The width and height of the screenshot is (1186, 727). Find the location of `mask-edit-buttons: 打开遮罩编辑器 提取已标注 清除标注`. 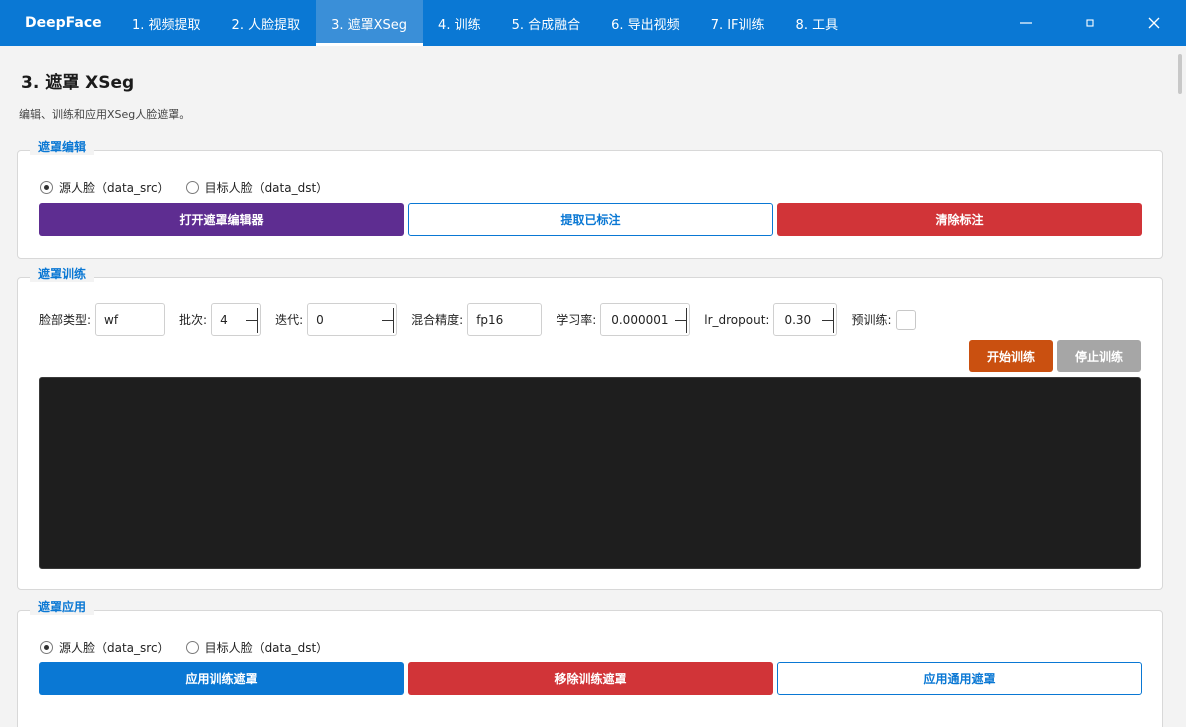

mask-edit-buttons: 打开遮罩编辑器 提取已标注 清除标注 is located at coordinates (590, 219).